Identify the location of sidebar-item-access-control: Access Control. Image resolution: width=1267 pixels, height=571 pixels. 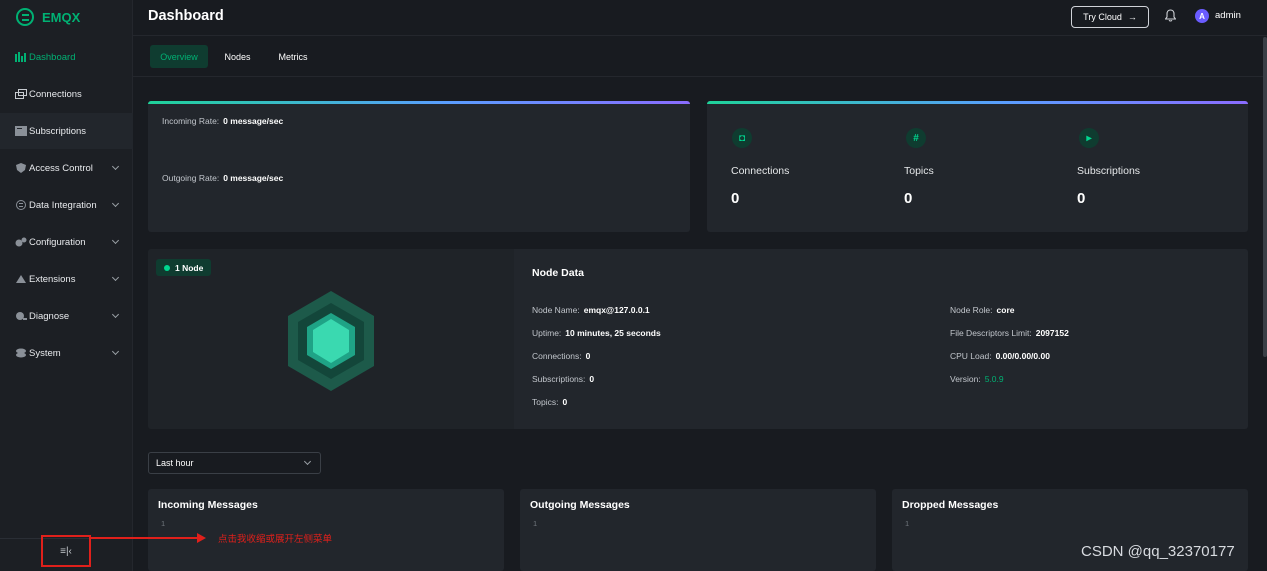
(66, 168).